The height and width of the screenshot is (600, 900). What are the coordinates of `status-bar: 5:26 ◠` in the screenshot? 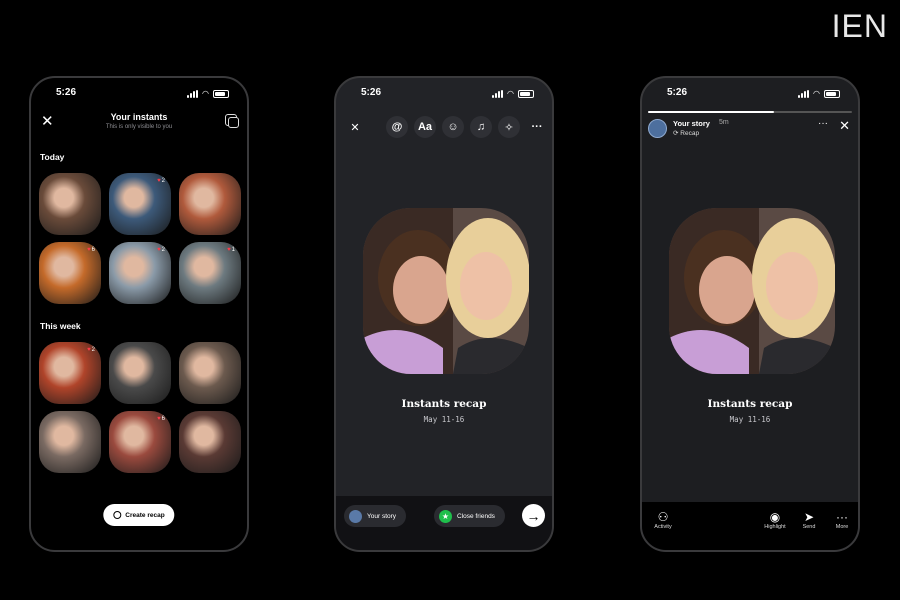 It's located at (139, 94).